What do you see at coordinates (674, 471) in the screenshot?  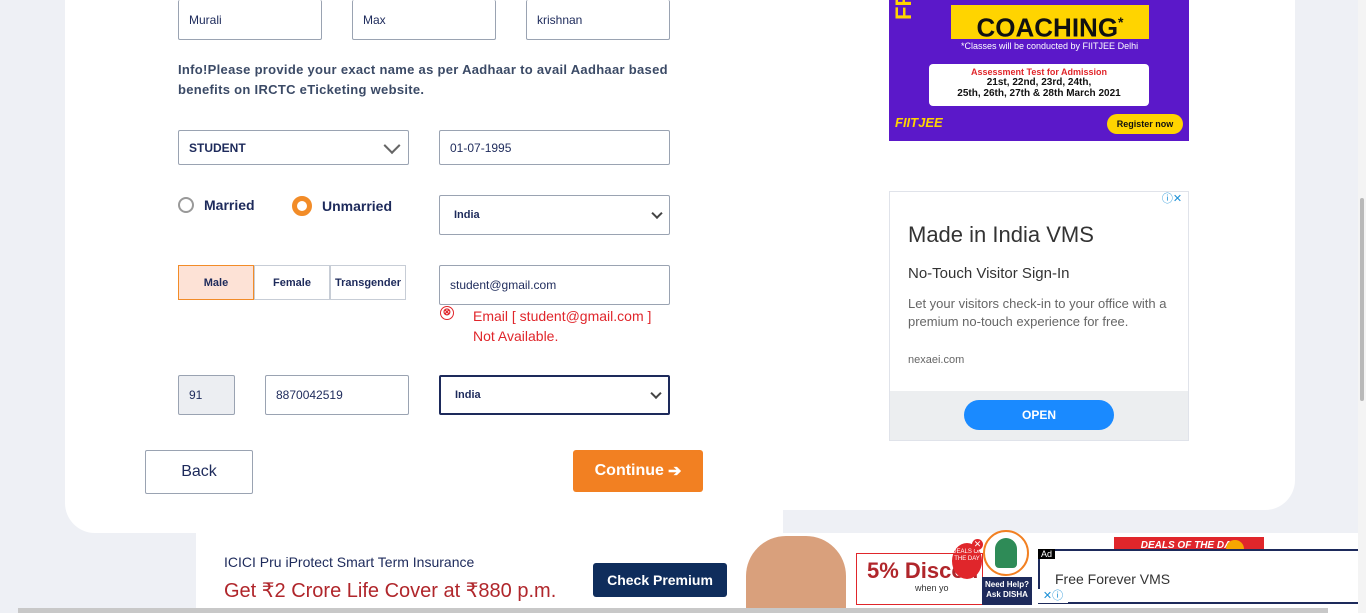 I see `arrow-right-icon: ➔` at bounding box center [674, 471].